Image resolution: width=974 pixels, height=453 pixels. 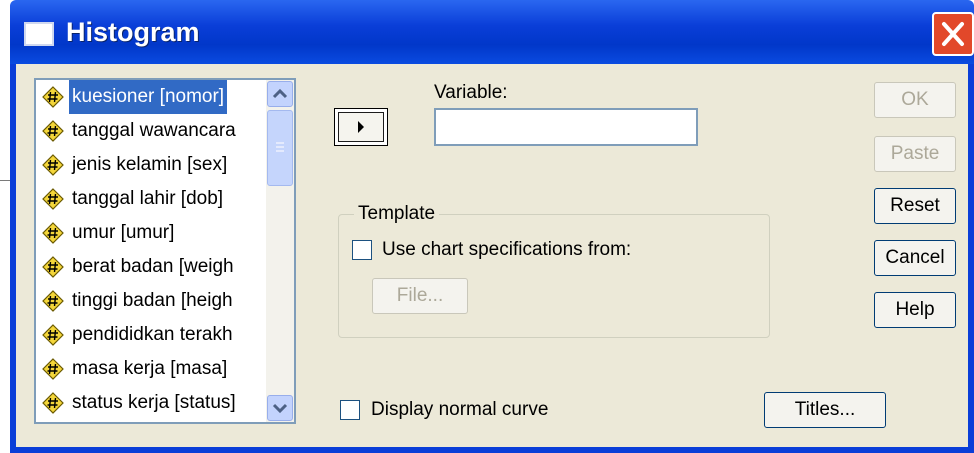 I want to click on variable-list-item: tinggi badan [heigh, so click(x=153, y=301).